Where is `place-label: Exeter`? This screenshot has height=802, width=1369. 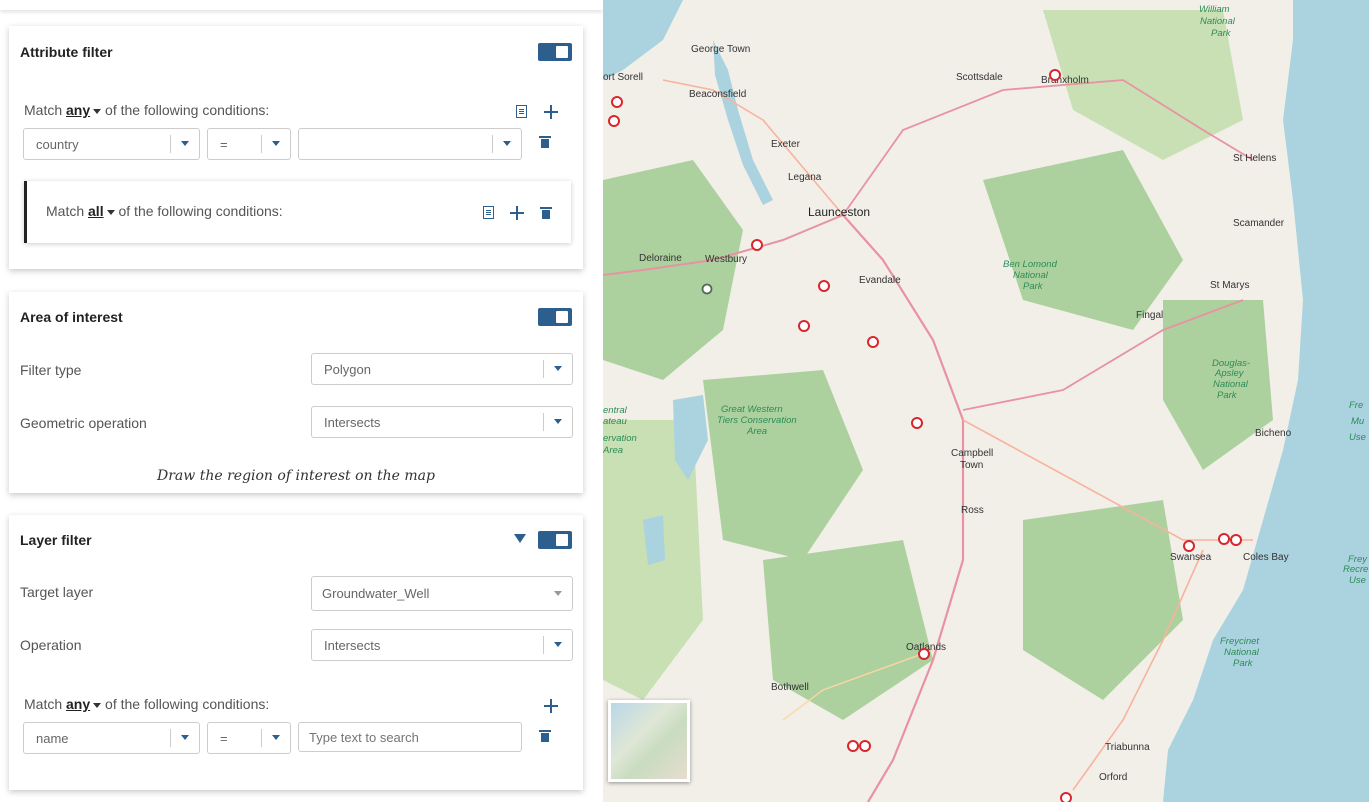 place-label: Exeter is located at coordinates (786, 144).